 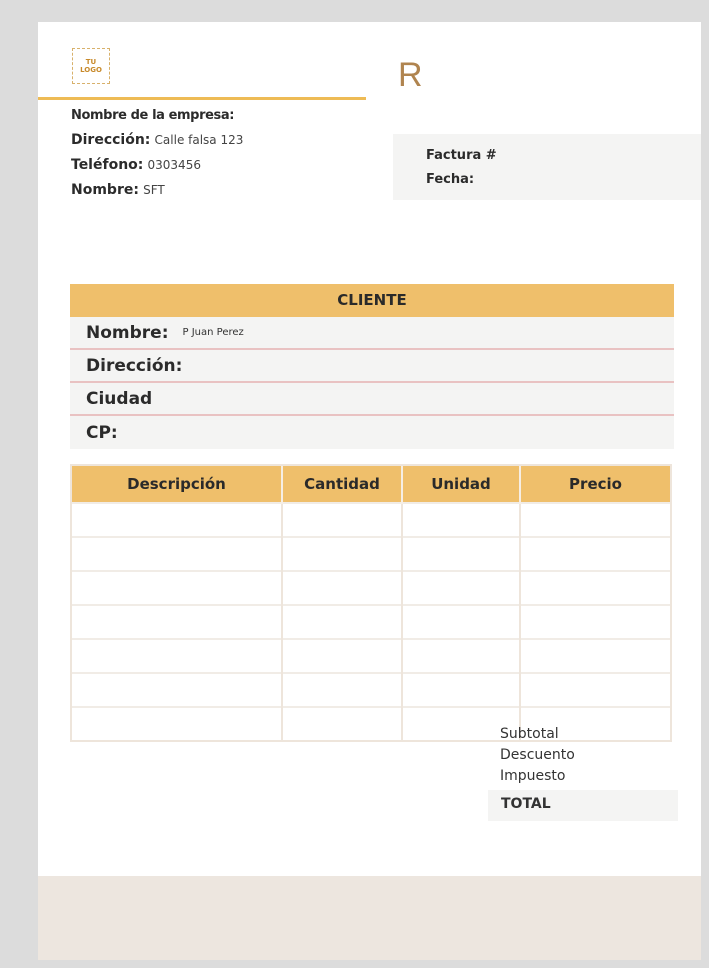 I want to click on client-name-value: P Juan Perez, so click(x=213, y=332).